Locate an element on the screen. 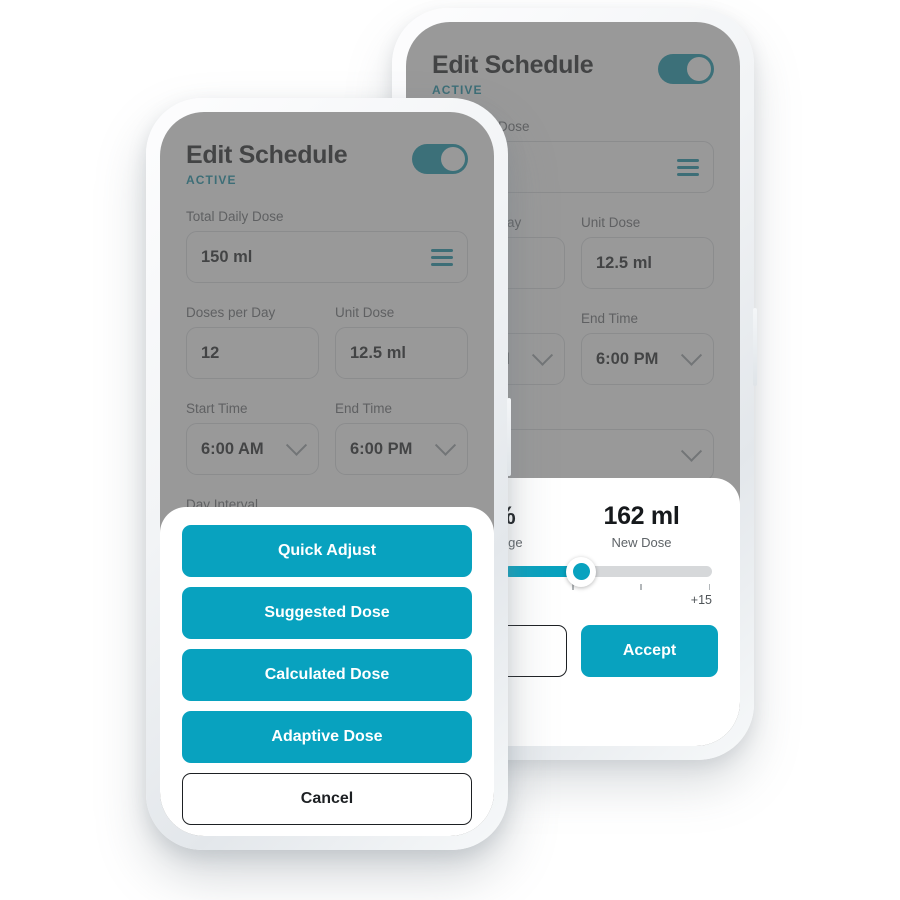 This screenshot has height=900, width=900. doses-unit-row-front: Doses per Day 12 Unit Dose 12.5 ml is located at coordinates (327, 331).